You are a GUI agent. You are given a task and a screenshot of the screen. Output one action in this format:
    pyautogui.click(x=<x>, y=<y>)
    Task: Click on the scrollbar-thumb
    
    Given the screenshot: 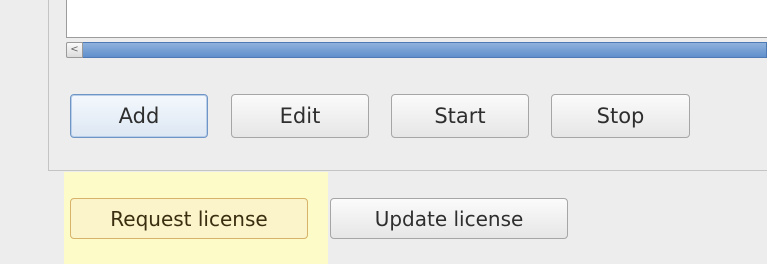 What is the action you would take?
    pyautogui.click(x=425, y=50)
    